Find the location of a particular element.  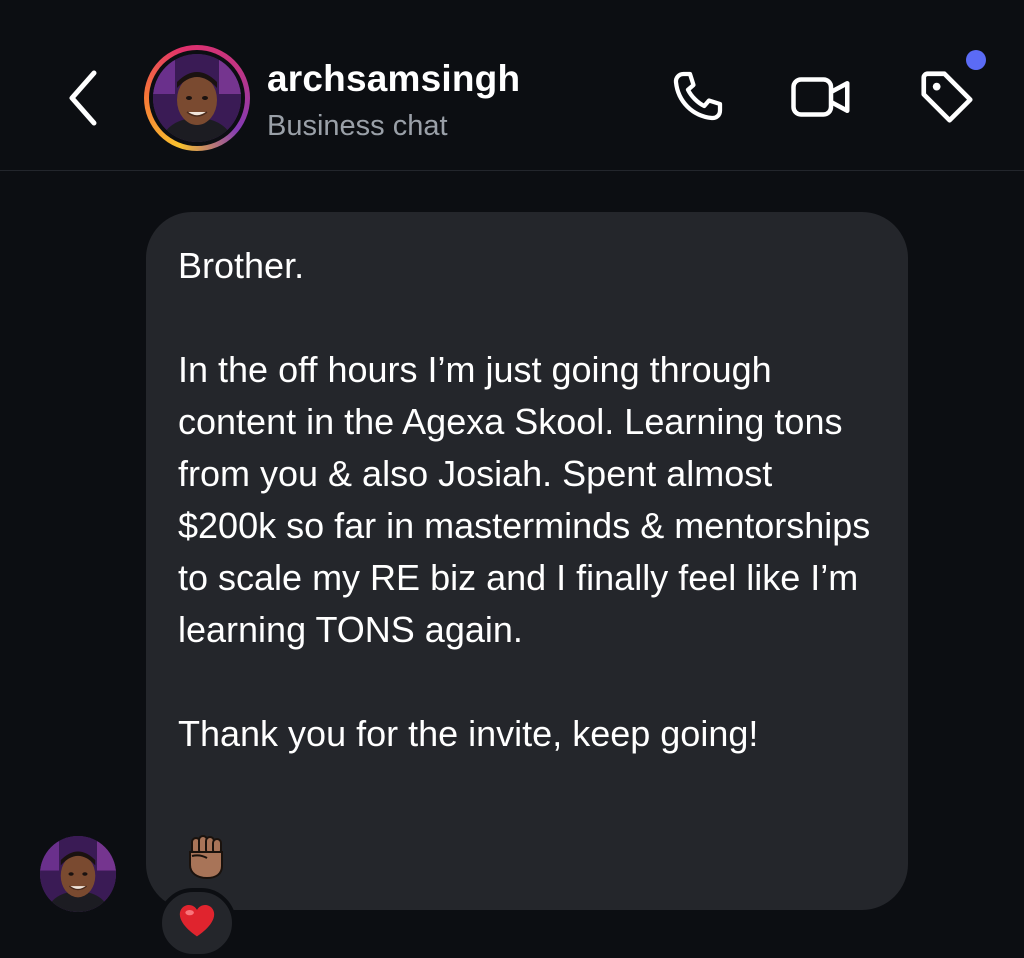

back-button is located at coordinates (83, 98).